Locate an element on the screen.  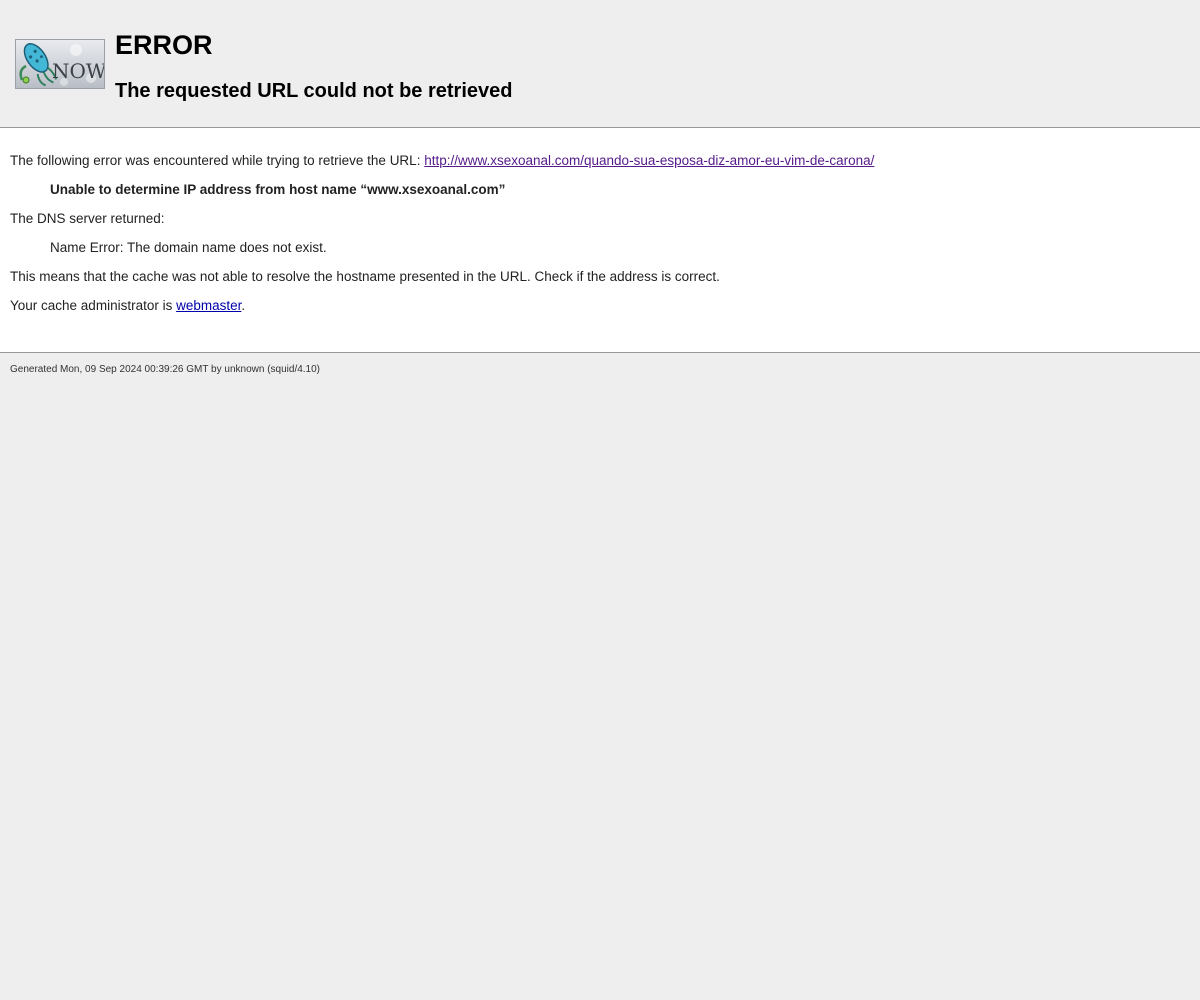
squid-now-logo: NOW is located at coordinates (60, 64).